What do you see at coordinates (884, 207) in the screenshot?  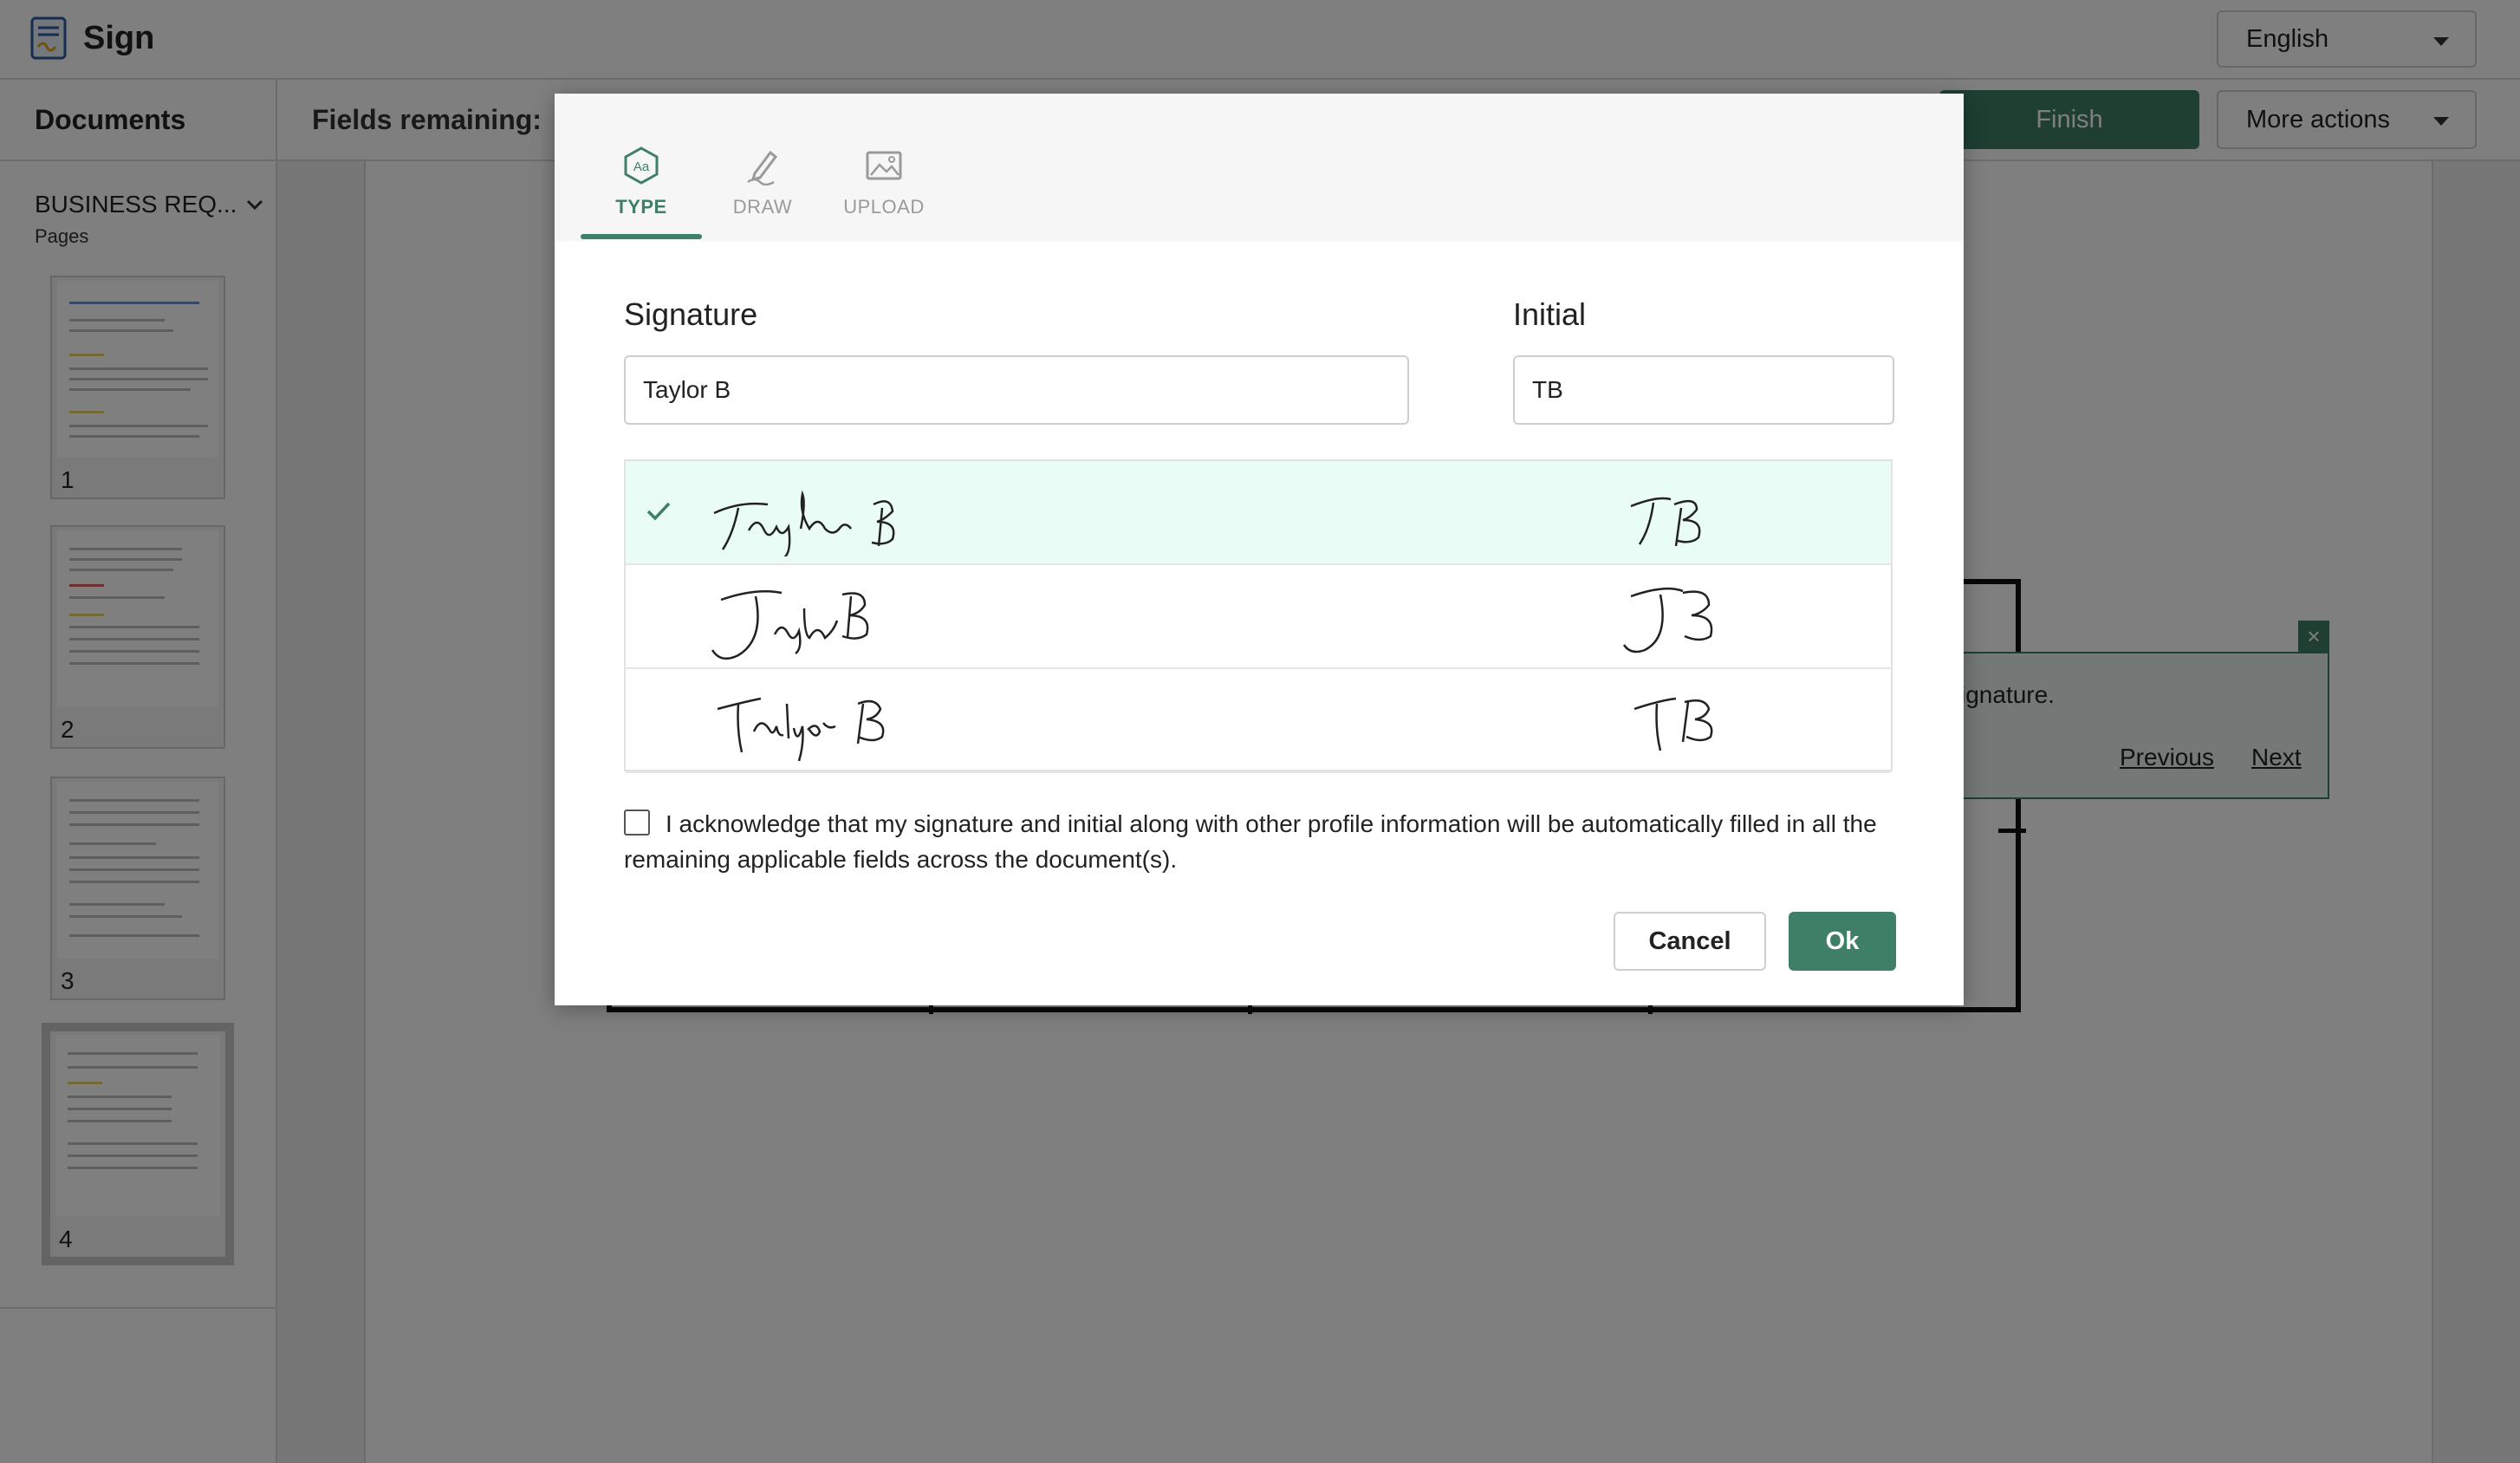 I see `tab-label: UPLOAD` at bounding box center [884, 207].